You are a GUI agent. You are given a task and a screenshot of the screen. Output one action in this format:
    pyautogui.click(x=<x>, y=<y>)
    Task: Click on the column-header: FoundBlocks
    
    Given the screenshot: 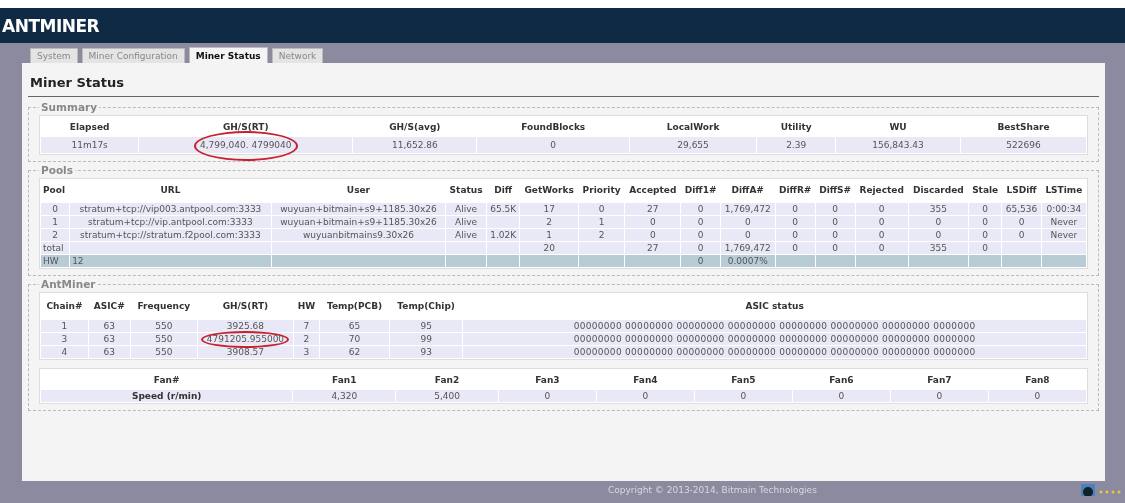 What is the action you would take?
    pyautogui.click(x=553, y=127)
    